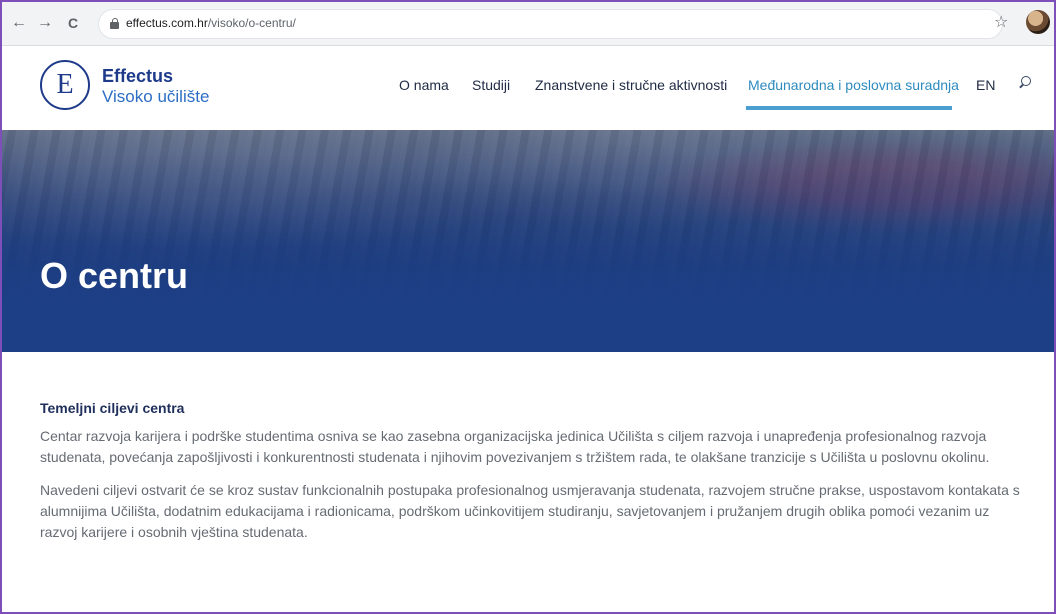  What do you see at coordinates (114, 275) in the screenshot?
I see `page-title: O centru` at bounding box center [114, 275].